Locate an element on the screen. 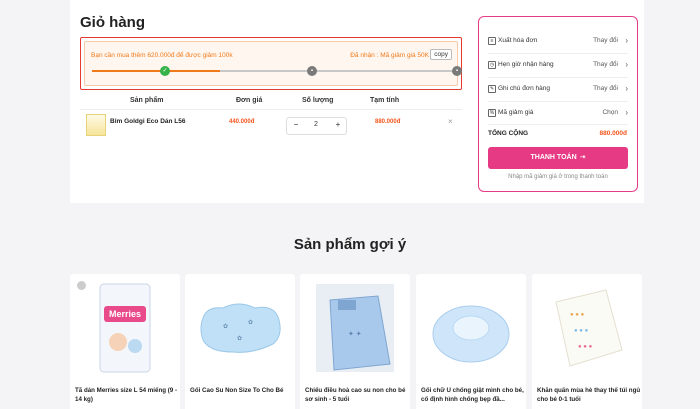 Image resolution: width=700 pixels, height=409 pixels. product-card: ✿ ✿ ✿ Gối Cao Su Non Size To Cho Bé is located at coordinates (240, 341).